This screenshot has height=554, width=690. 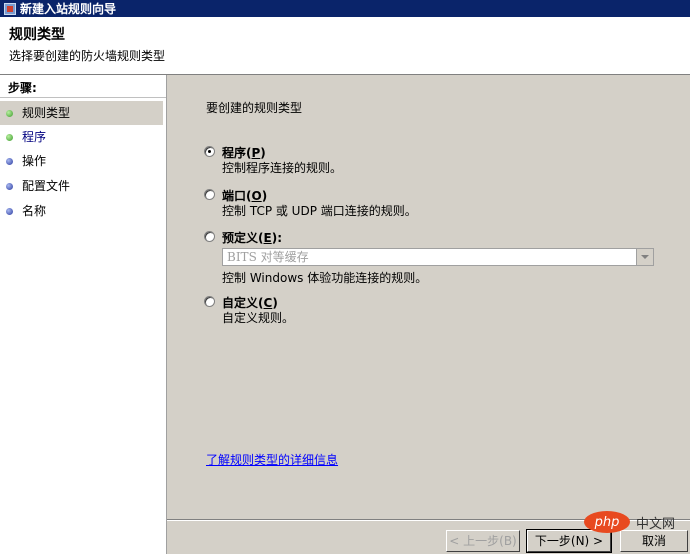 What do you see at coordinates (81, 113) in the screenshot?
I see `step-rule-type: 规则类型` at bounding box center [81, 113].